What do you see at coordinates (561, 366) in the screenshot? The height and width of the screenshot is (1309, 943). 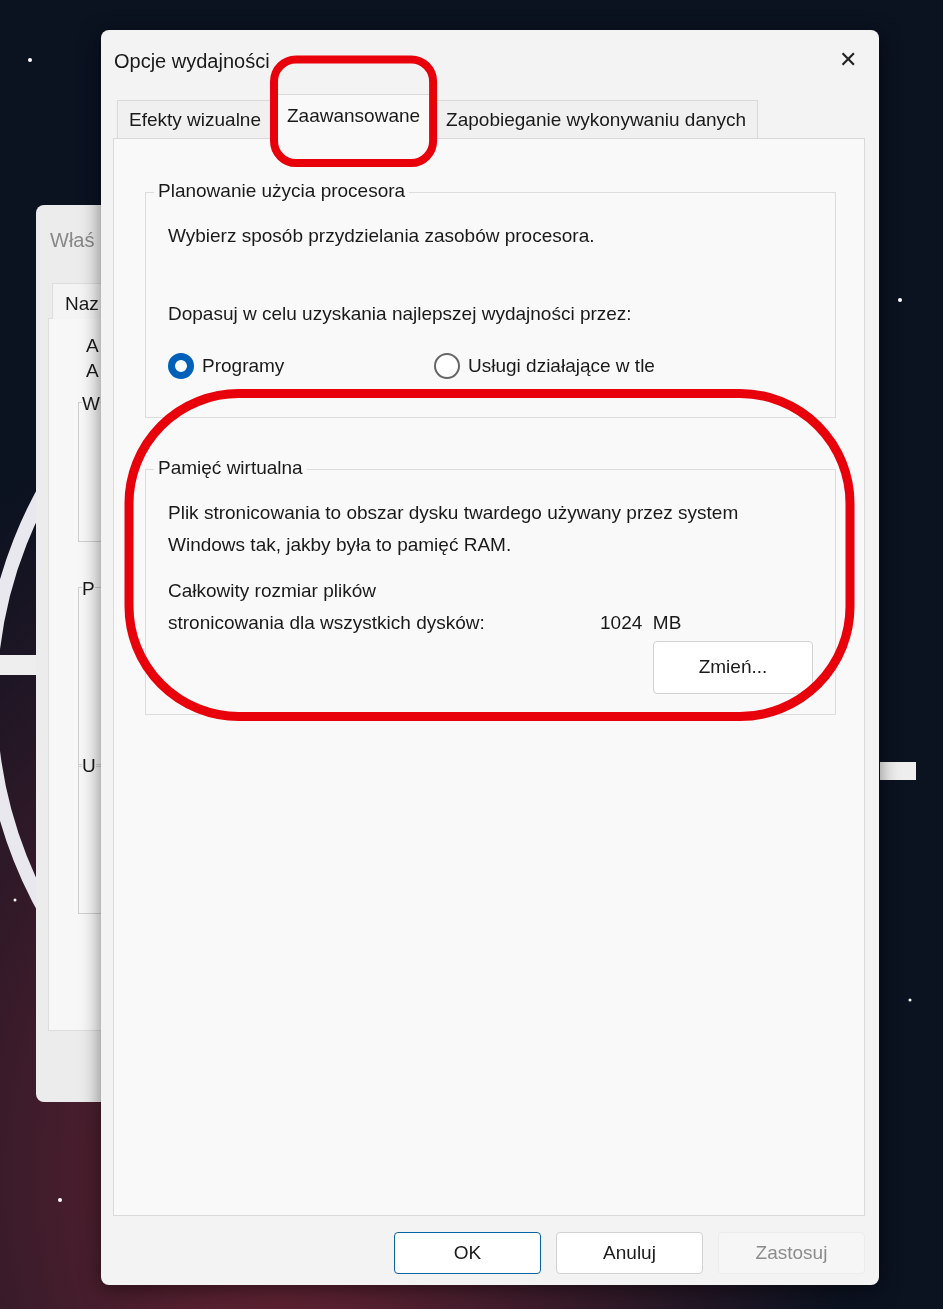 I see `radio-label: Usługi działające w tle` at bounding box center [561, 366].